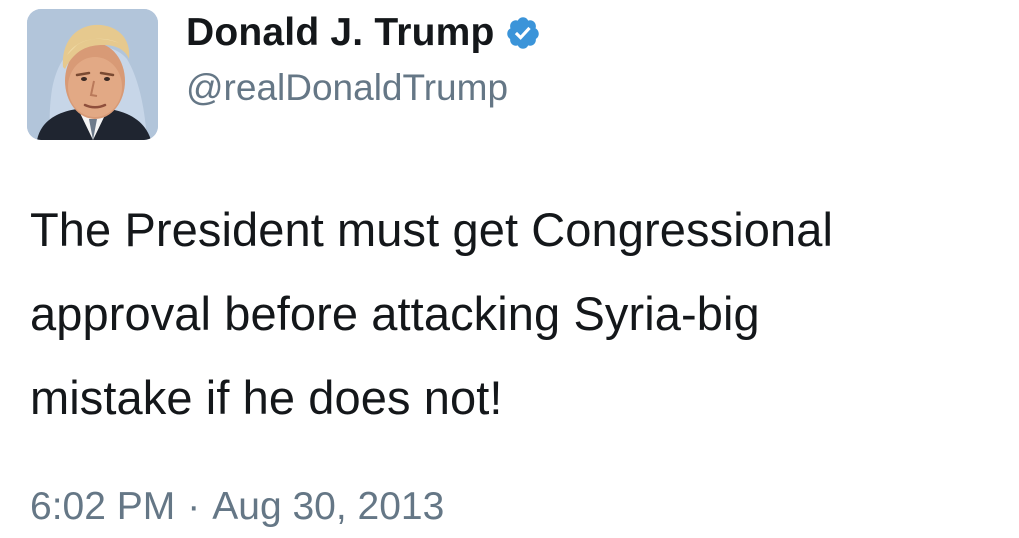 This screenshot has width=1019, height=538. Describe the element at coordinates (347, 88) in the screenshot. I see `author-handle: @realDonaldTrump` at that location.